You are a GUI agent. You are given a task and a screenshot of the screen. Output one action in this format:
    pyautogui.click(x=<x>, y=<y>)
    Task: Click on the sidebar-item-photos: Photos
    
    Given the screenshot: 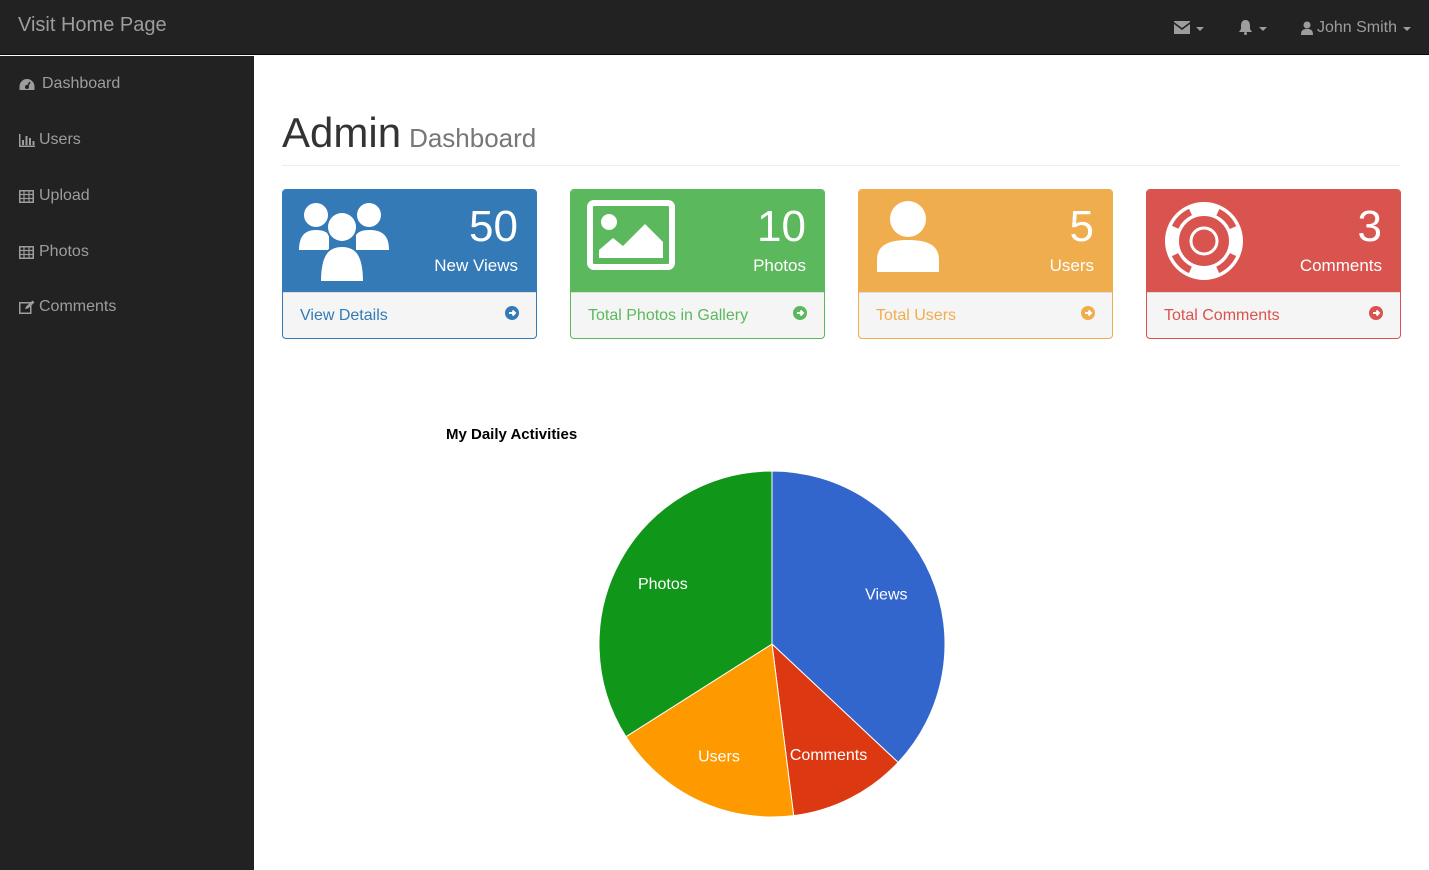 What is the action you would take?
    pyautogui.click(x=127, y=252)
    